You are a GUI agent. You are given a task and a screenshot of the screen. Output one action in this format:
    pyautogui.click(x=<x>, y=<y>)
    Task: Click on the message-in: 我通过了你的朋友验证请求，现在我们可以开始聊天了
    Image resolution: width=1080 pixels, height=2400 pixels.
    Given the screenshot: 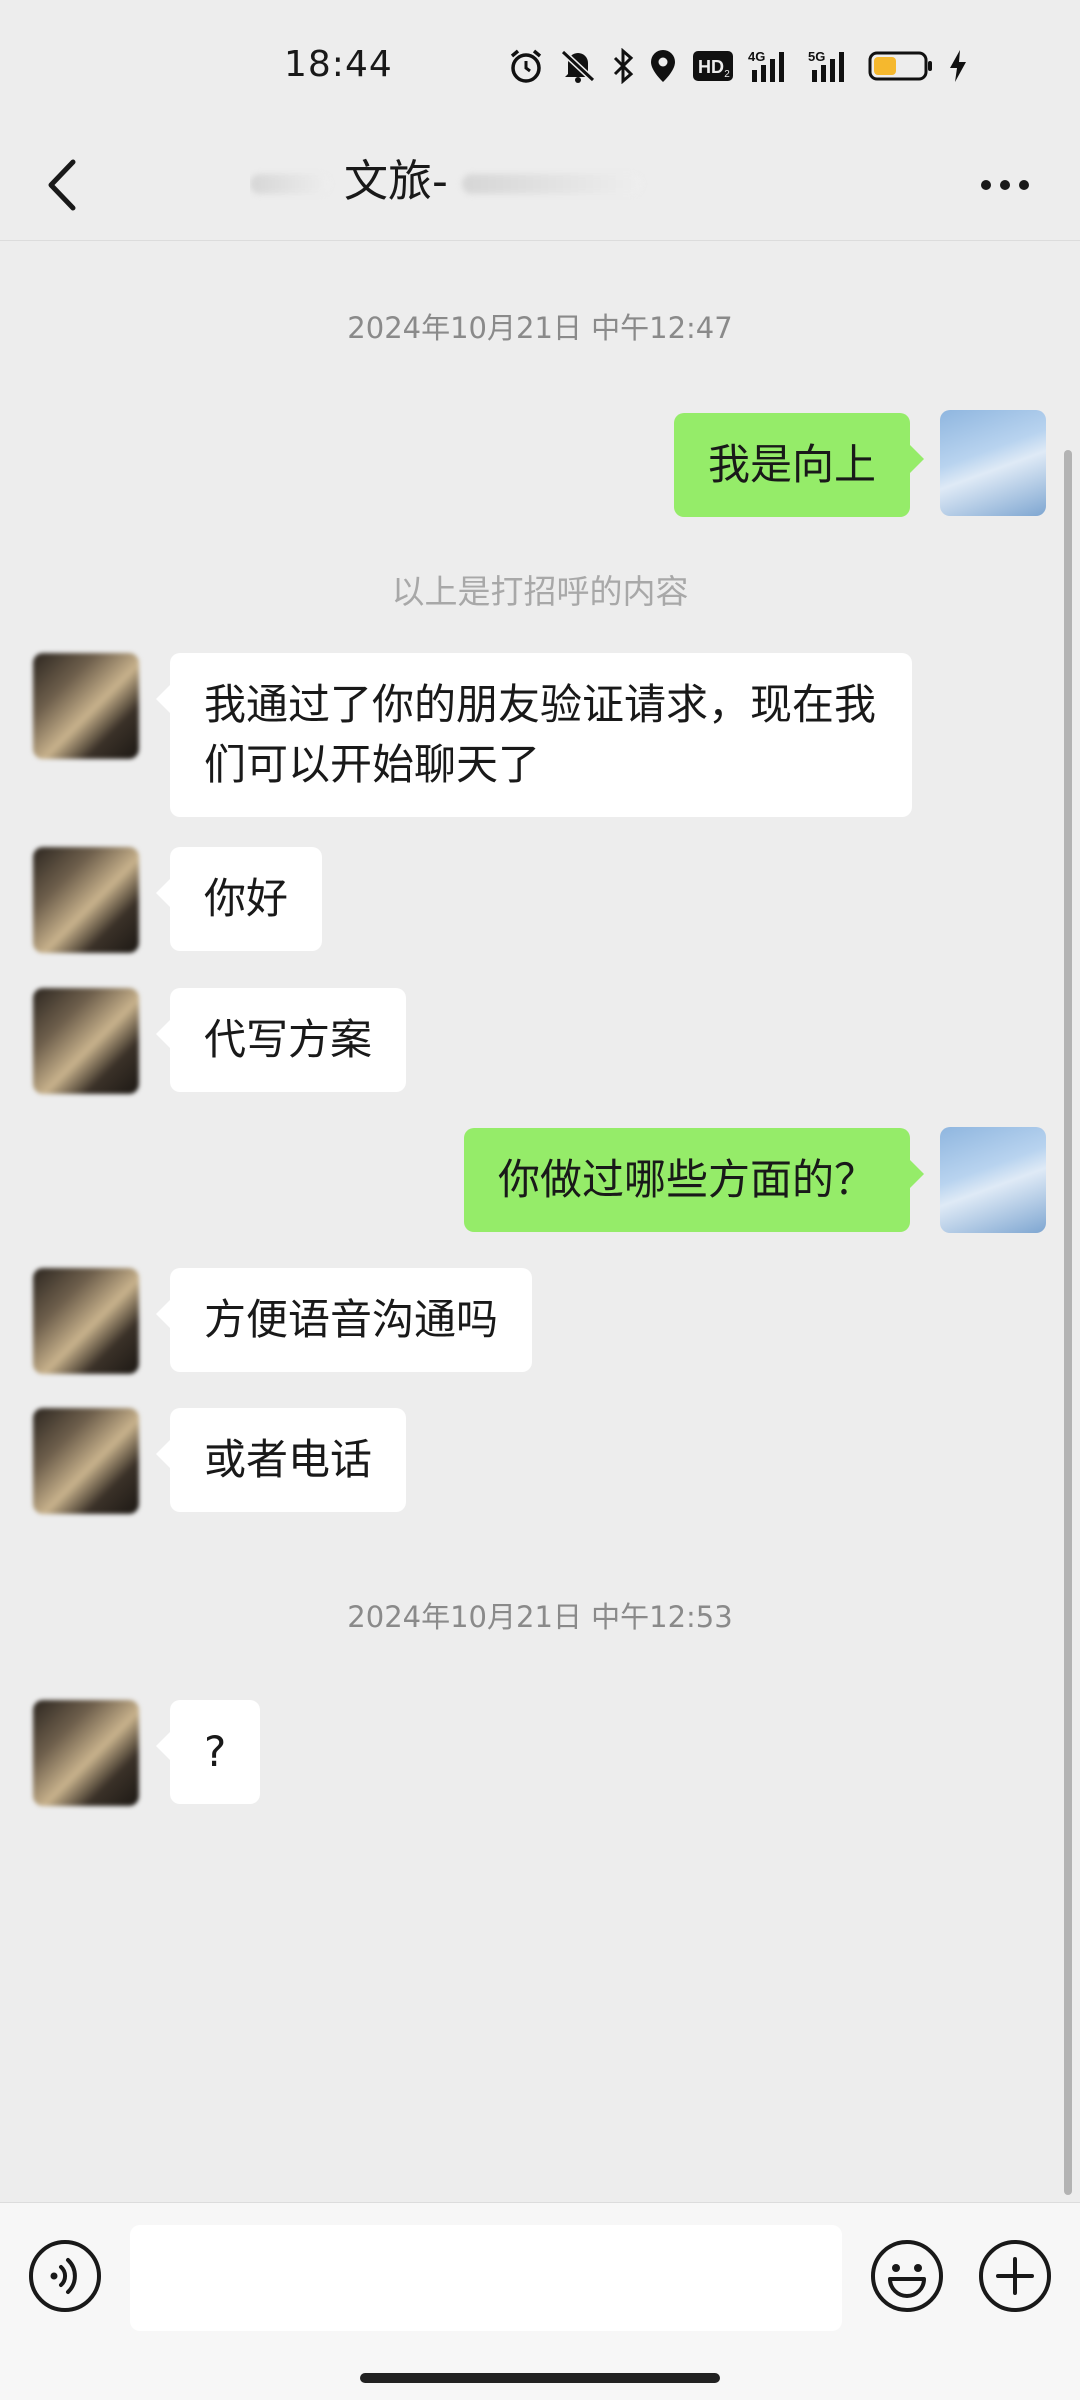 What is the action you would take?
    pyautogui.click(x=534, y=735)
    